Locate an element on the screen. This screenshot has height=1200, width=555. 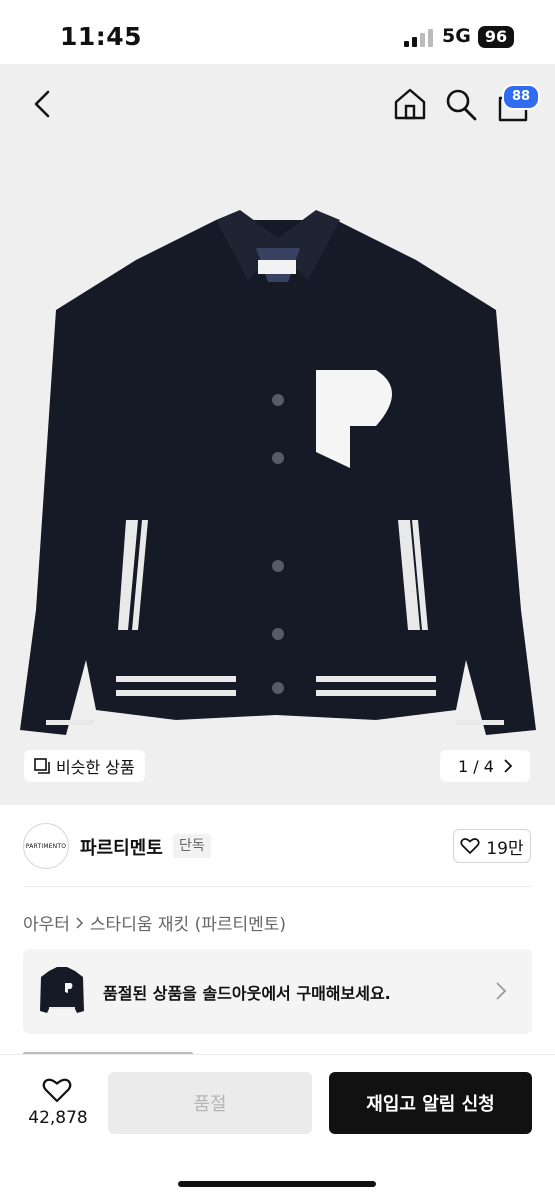
soldout-button: 품절 is located at coordinates (210, 1103).